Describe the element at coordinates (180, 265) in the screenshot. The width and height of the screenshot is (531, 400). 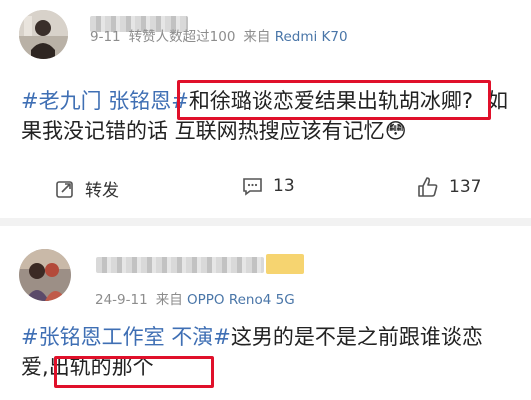
I see `username-blurred` at that location.